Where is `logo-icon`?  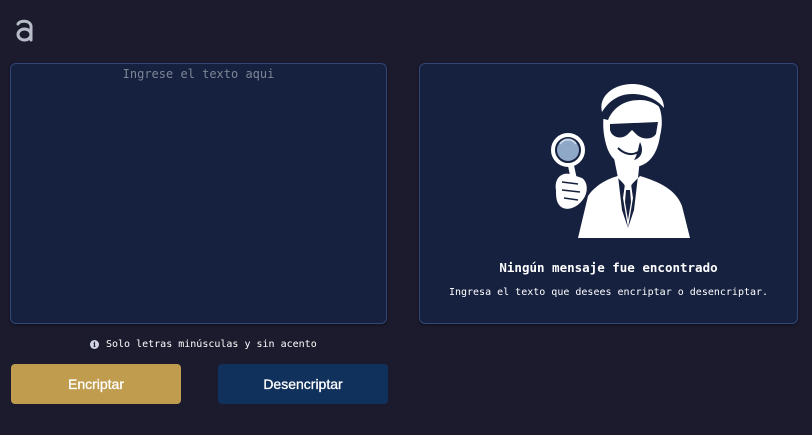 logo-icon is located at coordinates (24, 30).